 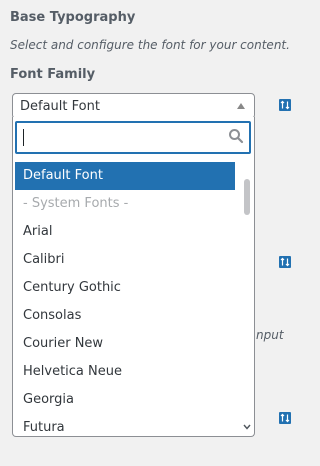 I want to click on option-georgia: Georgia, so click(x=125, y=400).